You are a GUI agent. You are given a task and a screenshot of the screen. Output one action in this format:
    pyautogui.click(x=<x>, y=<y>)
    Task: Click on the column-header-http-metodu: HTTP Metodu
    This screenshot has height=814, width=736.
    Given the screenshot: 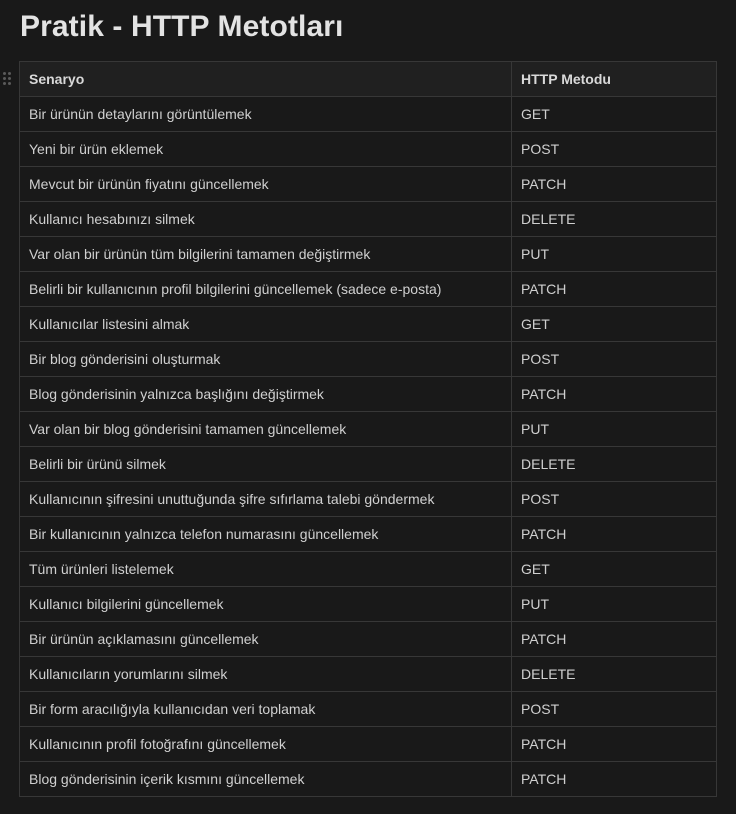 What is the action you would take?
    pyautogui.click(x=614, y=79)
    